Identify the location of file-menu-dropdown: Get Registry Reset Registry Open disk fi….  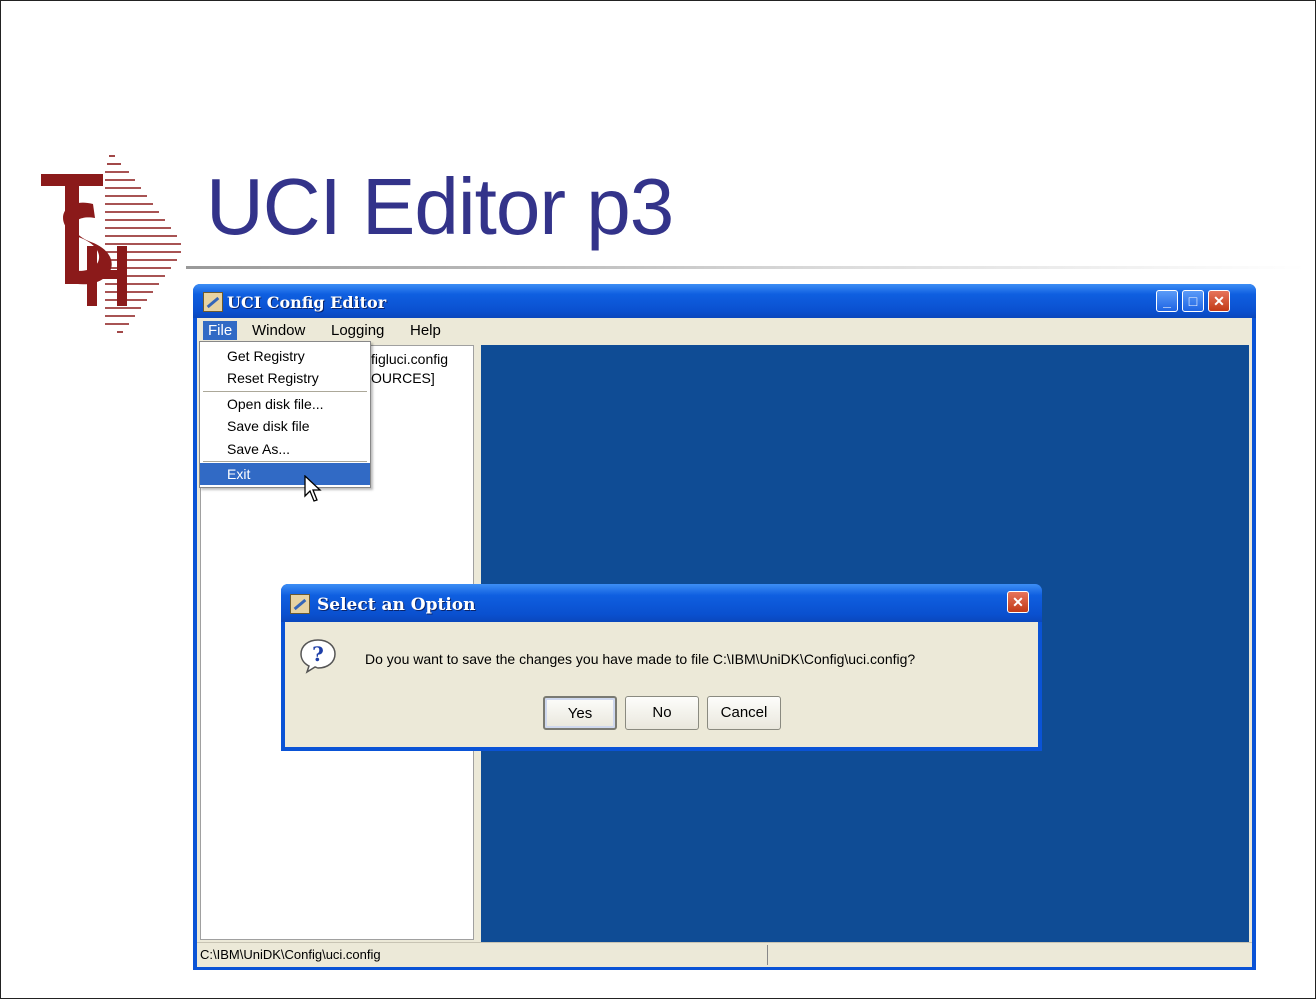
(285, 414).